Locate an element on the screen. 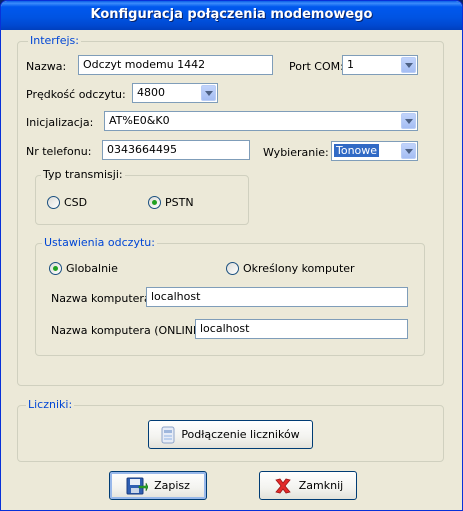 Image resolution: width=463 pixels, height=511 pixels. inicjalizacja-value: AT%E0&K0 is located at coordinates (139, 120).